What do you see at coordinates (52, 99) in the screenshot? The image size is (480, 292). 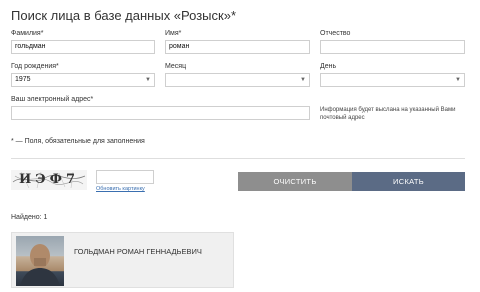 I see `email-label: Ваш электронный адрес*` at bounding box center [52, 99].